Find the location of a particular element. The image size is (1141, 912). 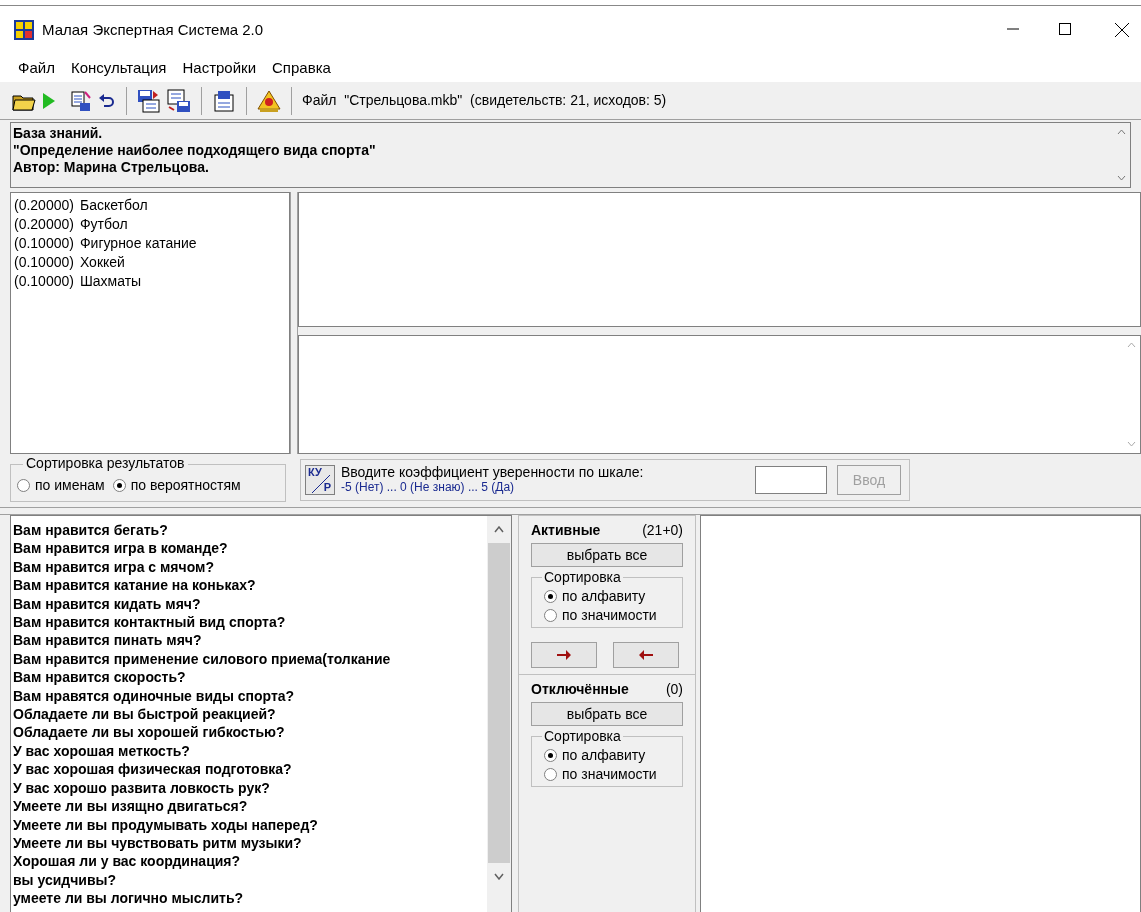

info-line: "Определение наиболее подходящего вида спорта" is located at coordinates (195, 150).